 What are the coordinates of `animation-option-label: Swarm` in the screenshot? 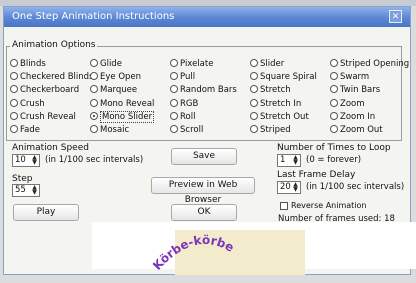 It's located at (355, 77).